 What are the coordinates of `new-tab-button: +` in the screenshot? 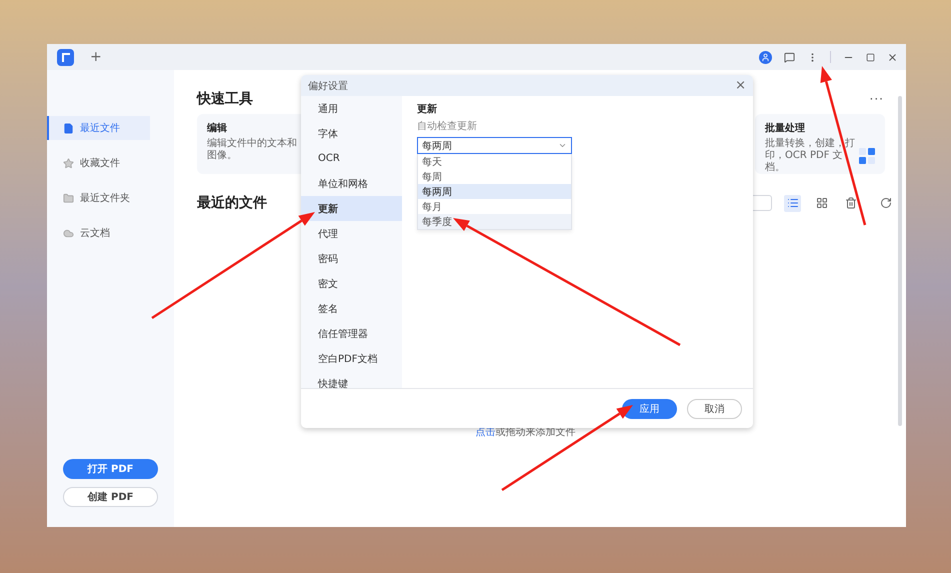 It's located at (96, 57).